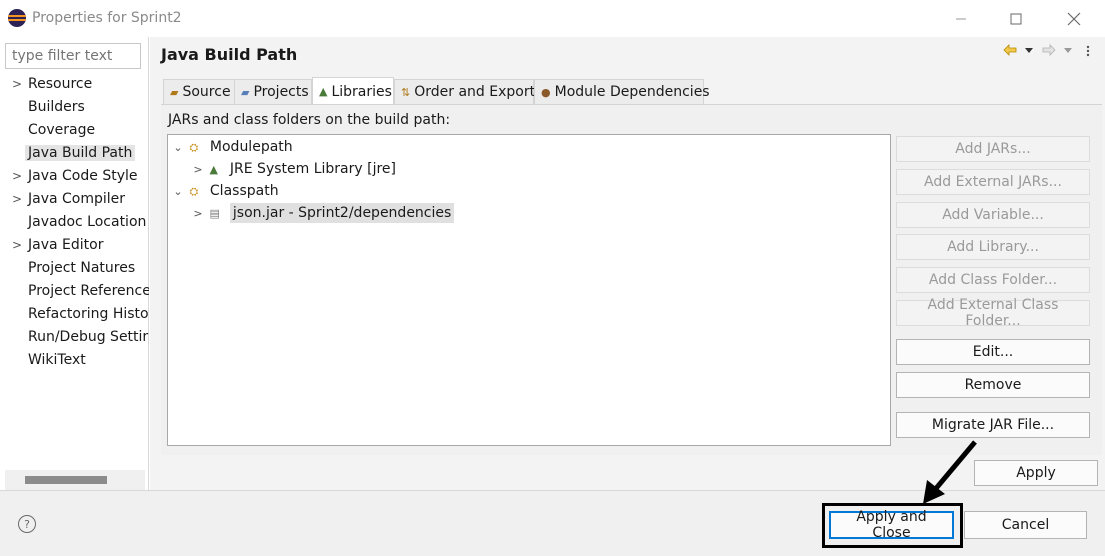 This screenshot has width=1105, height=556. What do you see at coordinates (622, 91) in the screenshot?
I see `tab-module-dependencies: ● Module Dependencies` at bounding box center [622, 91].